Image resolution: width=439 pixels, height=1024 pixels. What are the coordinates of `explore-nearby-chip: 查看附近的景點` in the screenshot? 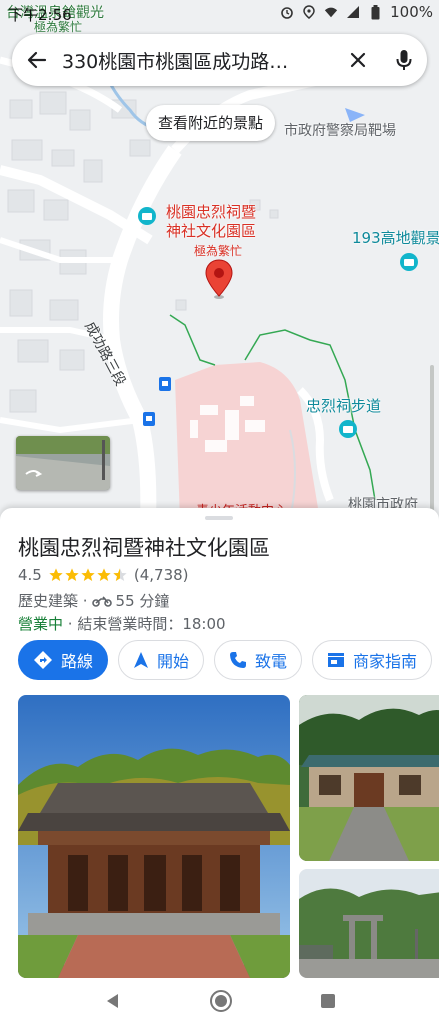 It's located at (211, 123).